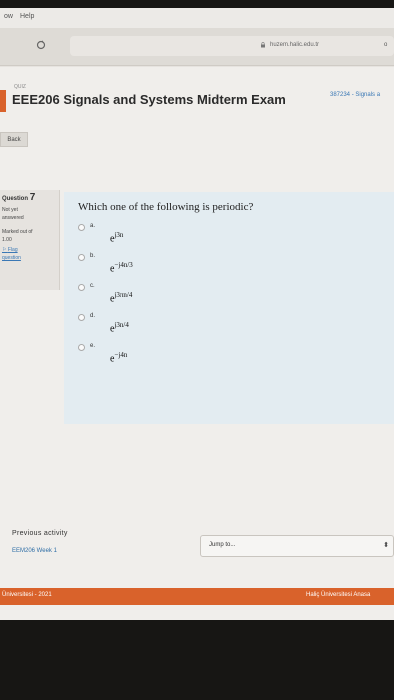  Describe the element at coordinates (338, 595) in the screenshot. I see `footer-right-text: Haliç Üniversitesi Anasa` at that location.